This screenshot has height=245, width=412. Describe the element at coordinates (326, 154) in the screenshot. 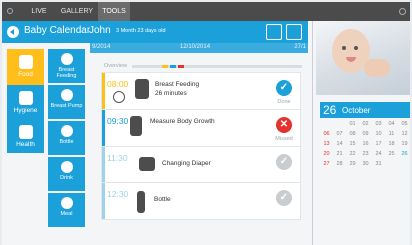

I see `calendar-day-cell: 20` at that location.